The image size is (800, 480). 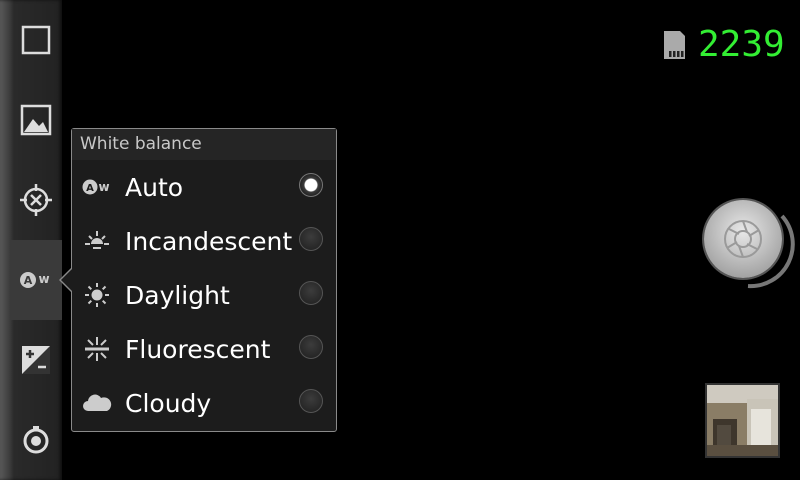 I want to click on exposure-button, so click(x=36, y=360).